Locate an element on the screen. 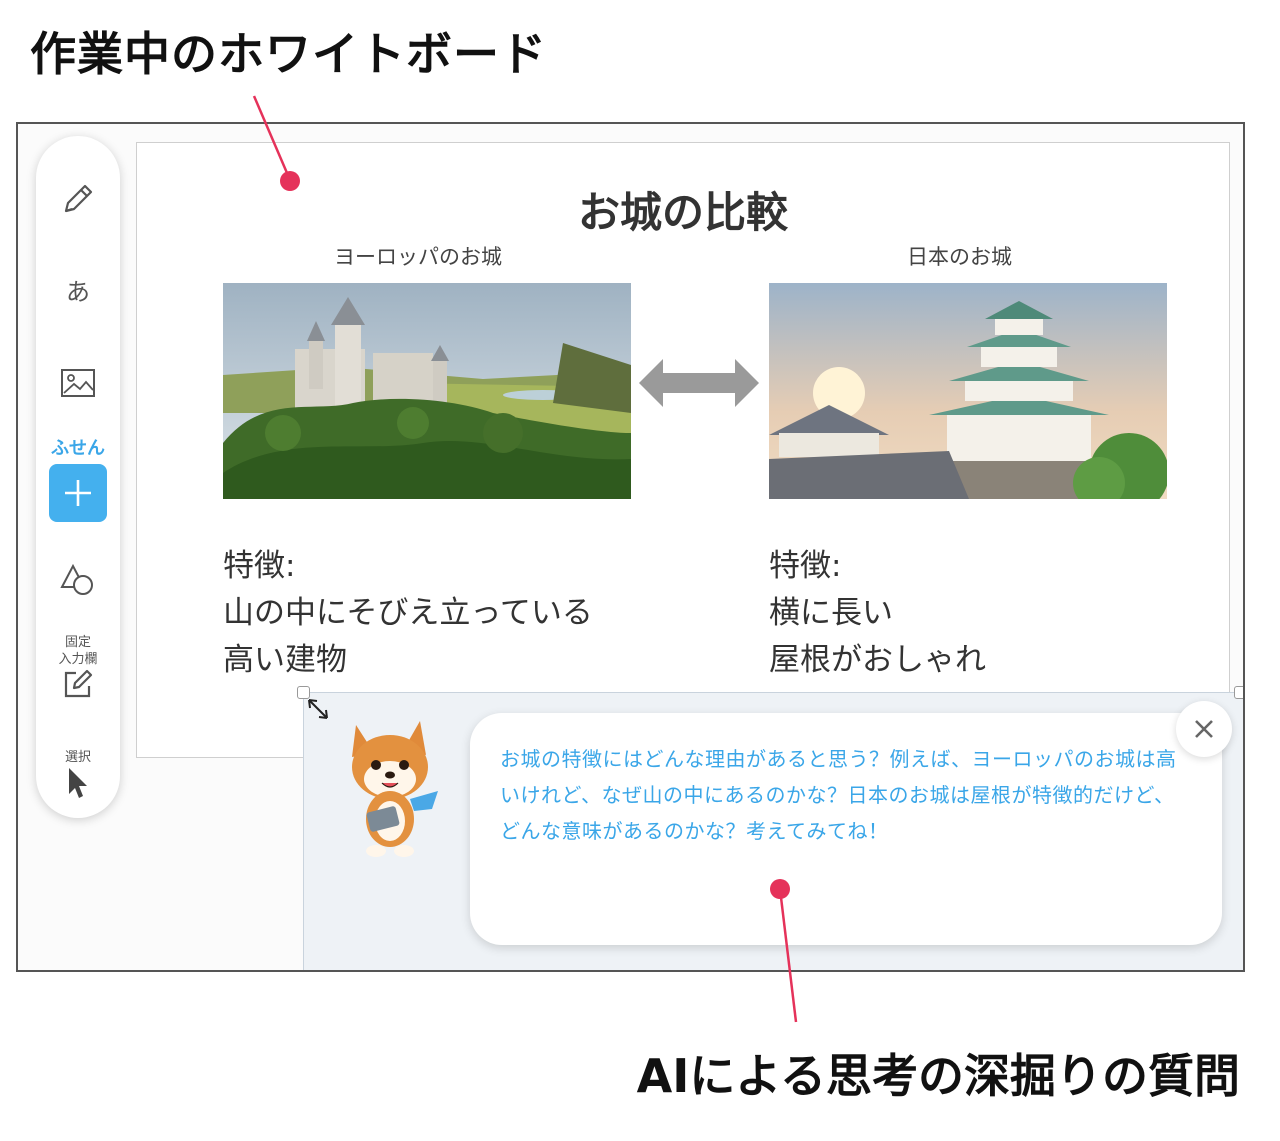  text-tool-button: あ is located at coordinates (78, 289).